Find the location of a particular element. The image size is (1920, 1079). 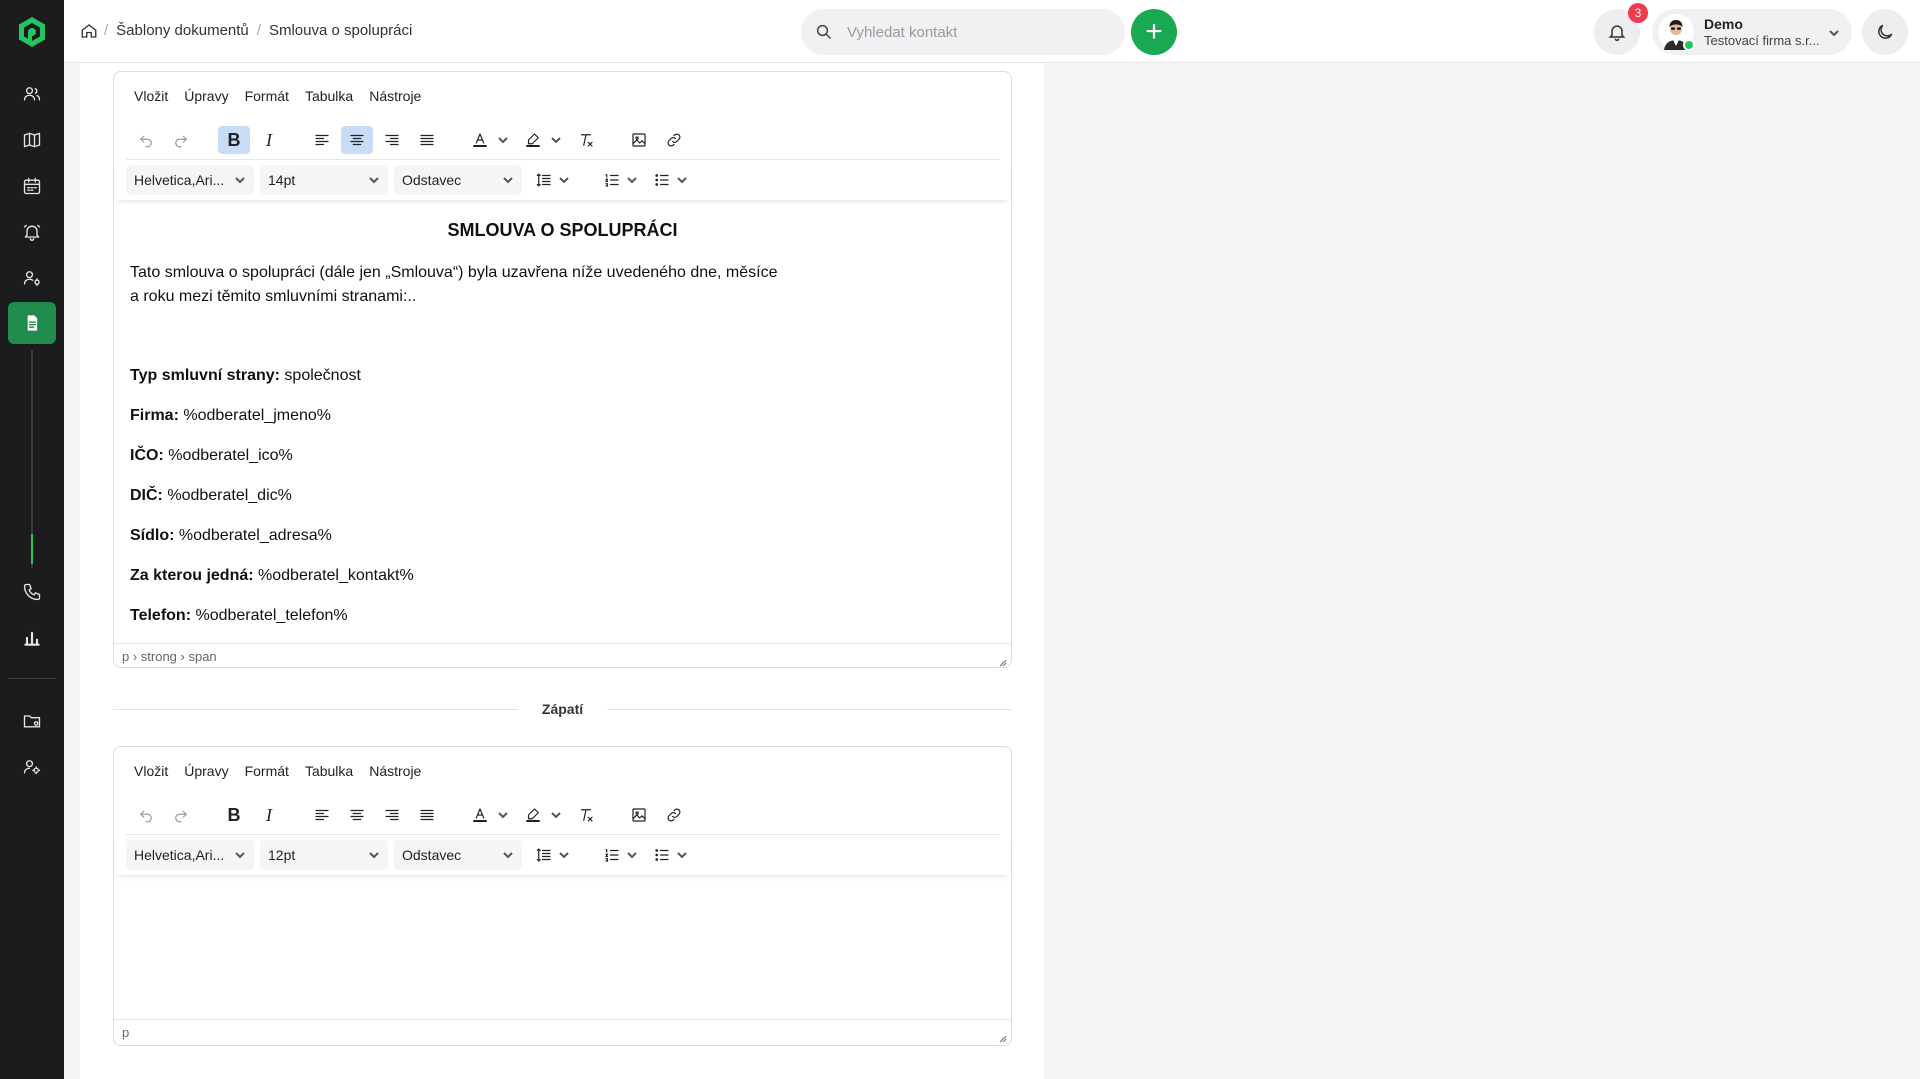

users-icon is located at coordinates (32, 94).